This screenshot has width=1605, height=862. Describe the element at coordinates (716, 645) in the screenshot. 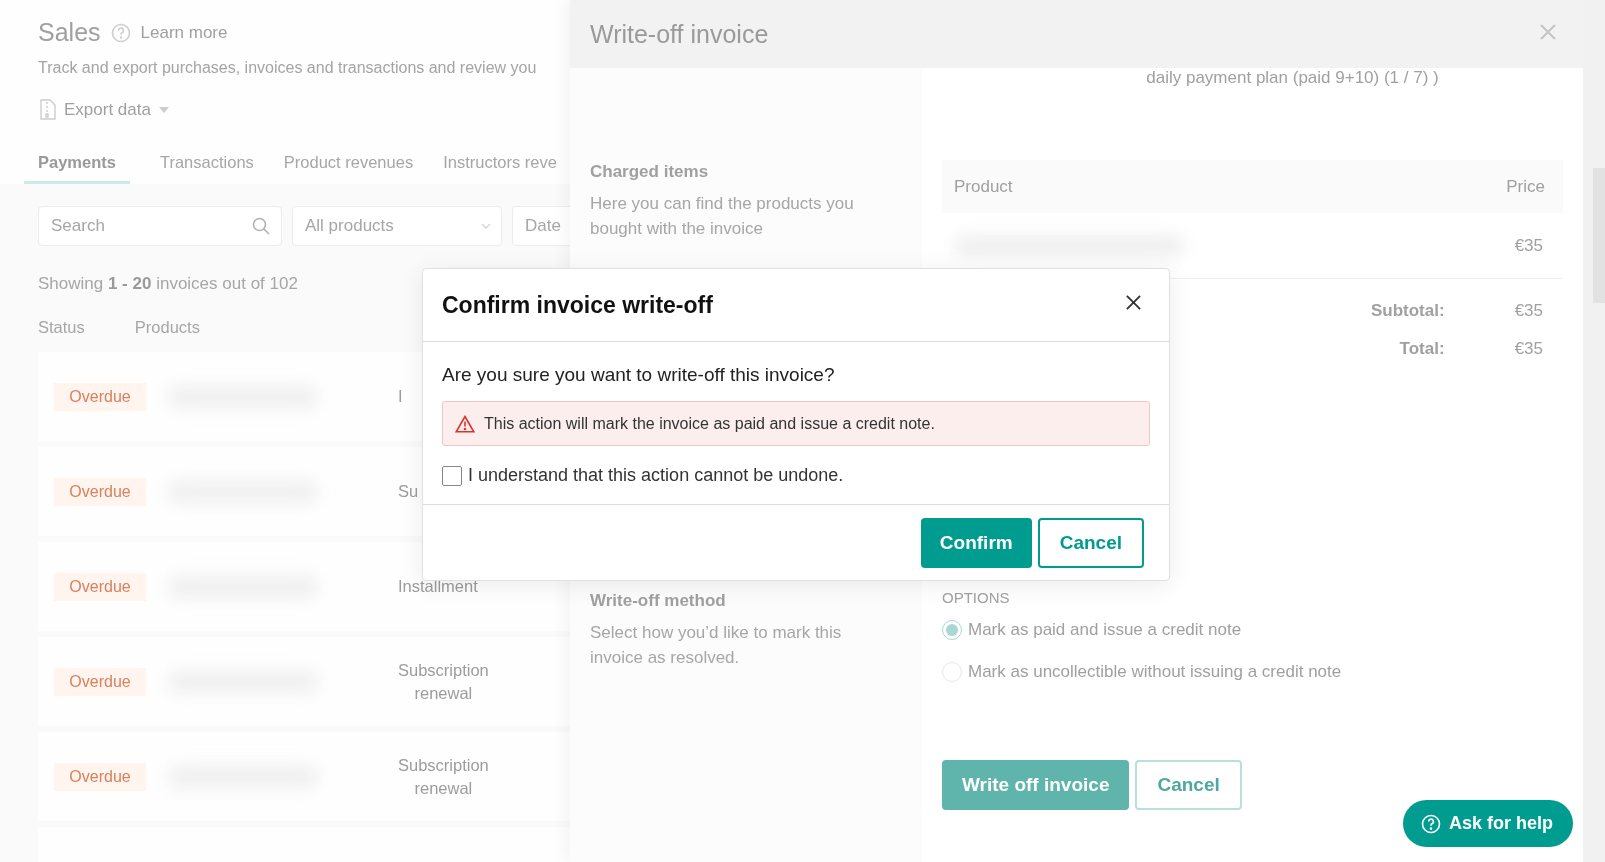

I see `section-description: Select how you’d like to mark this invoice as resolved.` at that location.